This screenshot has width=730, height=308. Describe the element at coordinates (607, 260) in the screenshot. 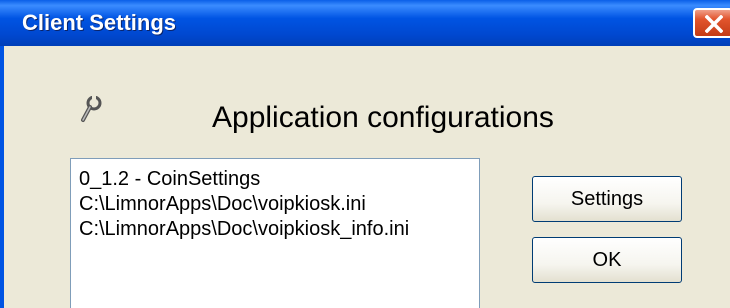

I see `ok-button: OK` at that location.